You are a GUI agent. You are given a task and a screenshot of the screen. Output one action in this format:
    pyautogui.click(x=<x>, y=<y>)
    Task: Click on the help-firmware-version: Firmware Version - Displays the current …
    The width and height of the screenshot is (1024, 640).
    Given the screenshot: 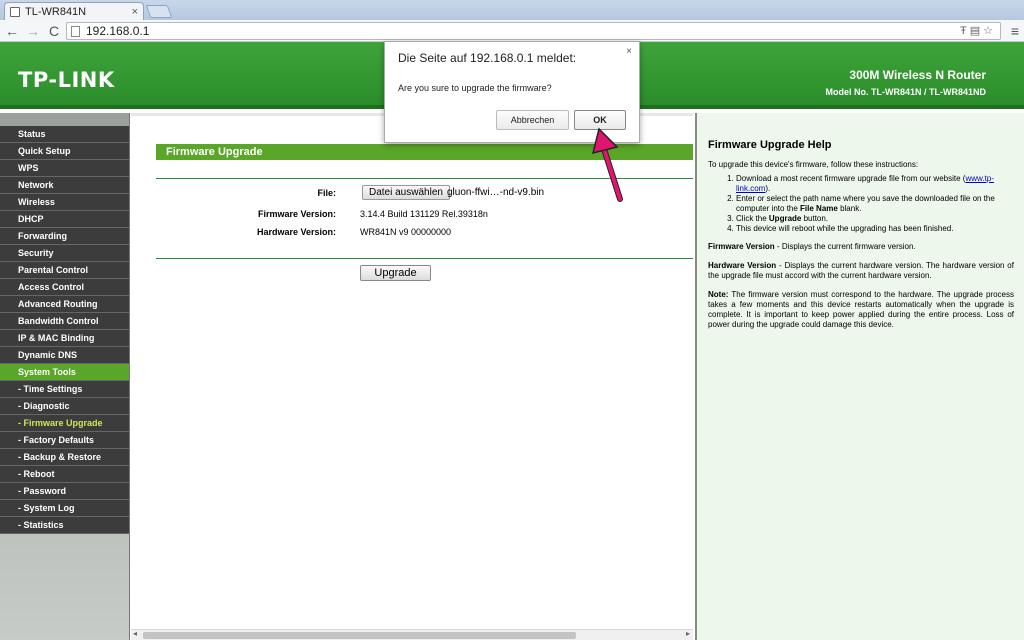 What is the action you would take?
    pyautogui.click(x=812, y=246)
    